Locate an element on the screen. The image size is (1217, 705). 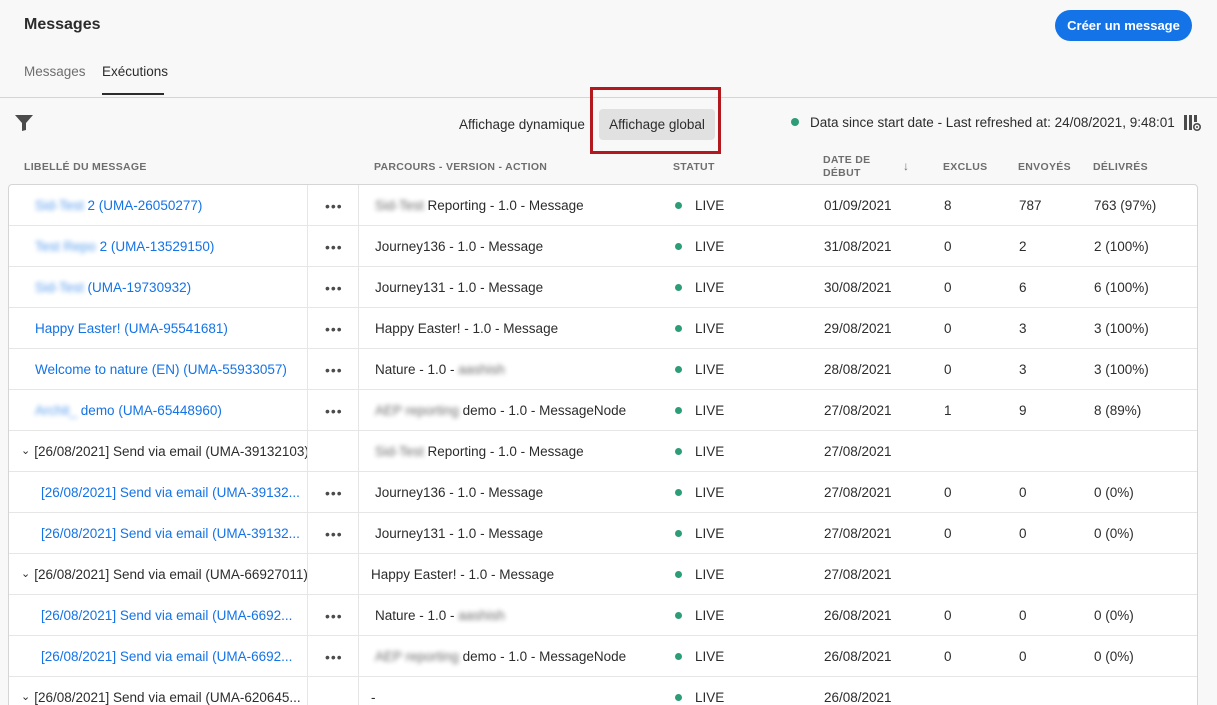
journey-cell: Journey136 - 1.0 - Message is located at coordinates (459, 492).